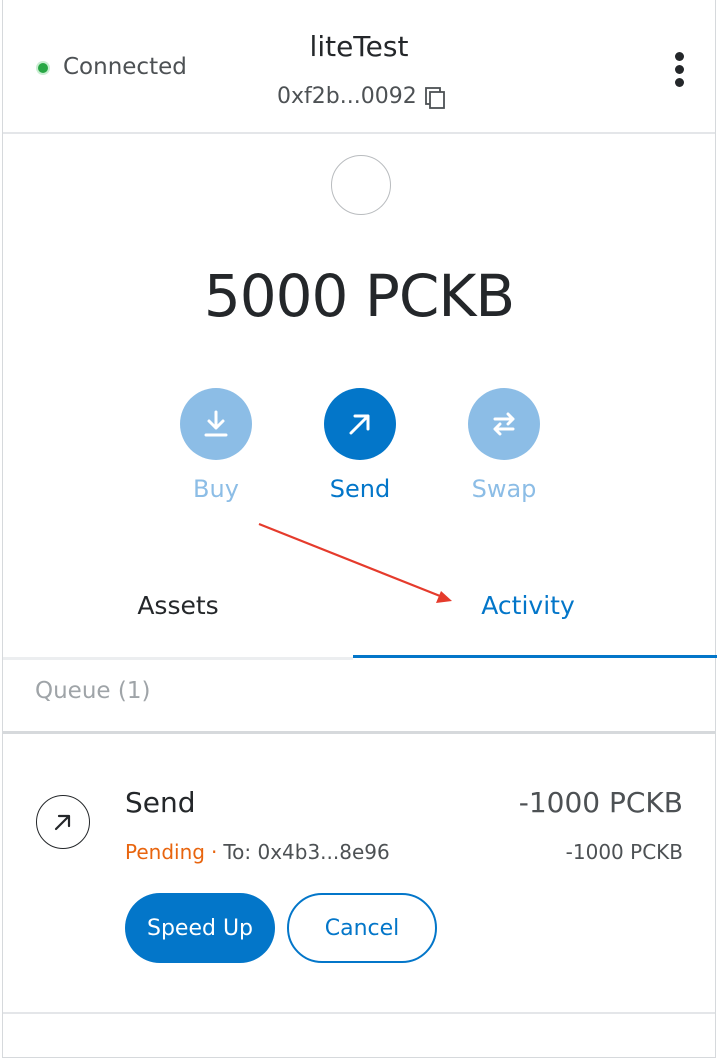  What do you see at coordinates (360, 424) in the screenshot?
I see `send-arrow-icon` at bounding box center [360, 424].